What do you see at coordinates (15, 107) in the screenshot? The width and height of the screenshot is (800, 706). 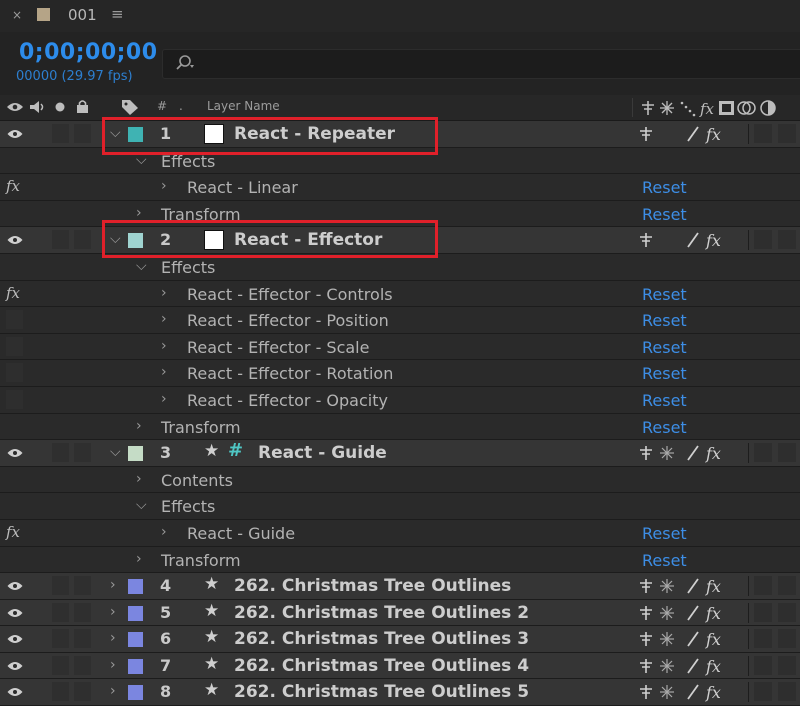 I see `video-visibility-header-icon` at bounding box center [15, 107].